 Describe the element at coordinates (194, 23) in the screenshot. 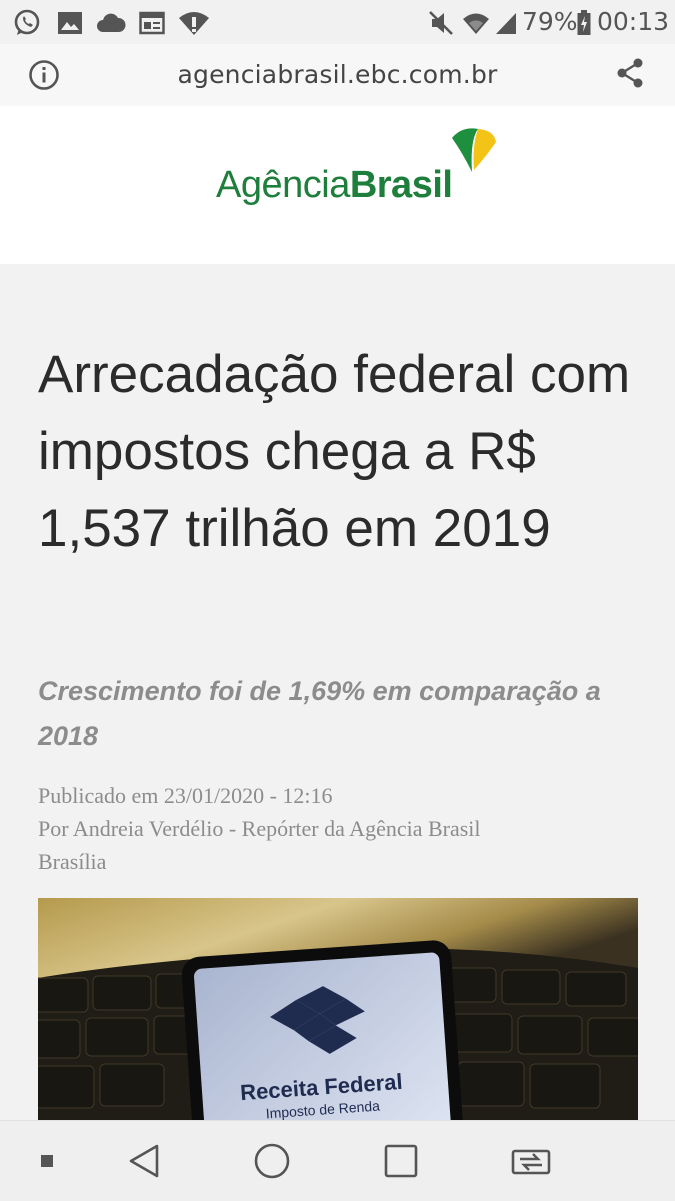

I see `wifi-warning-icon` at that location.